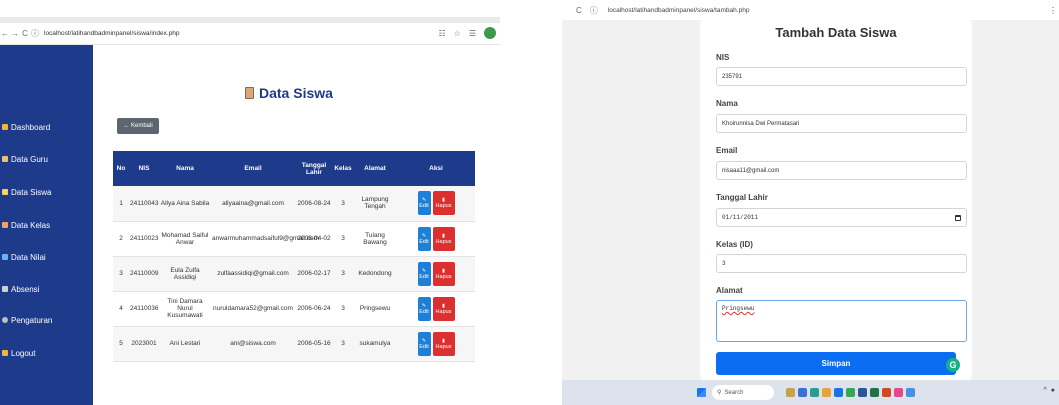  I want to click on tanggal-lahir-input: 01/11/2011, so click(841, 217).